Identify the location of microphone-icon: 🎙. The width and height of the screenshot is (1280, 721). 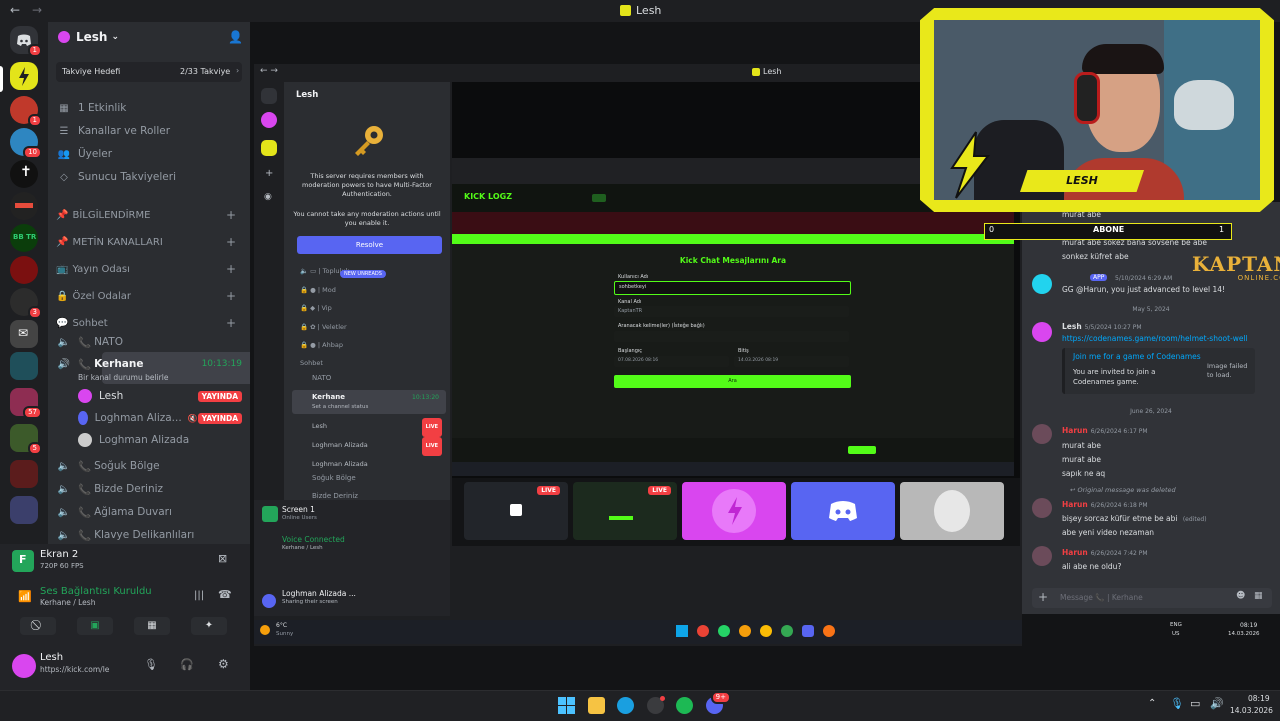
(151, 664).